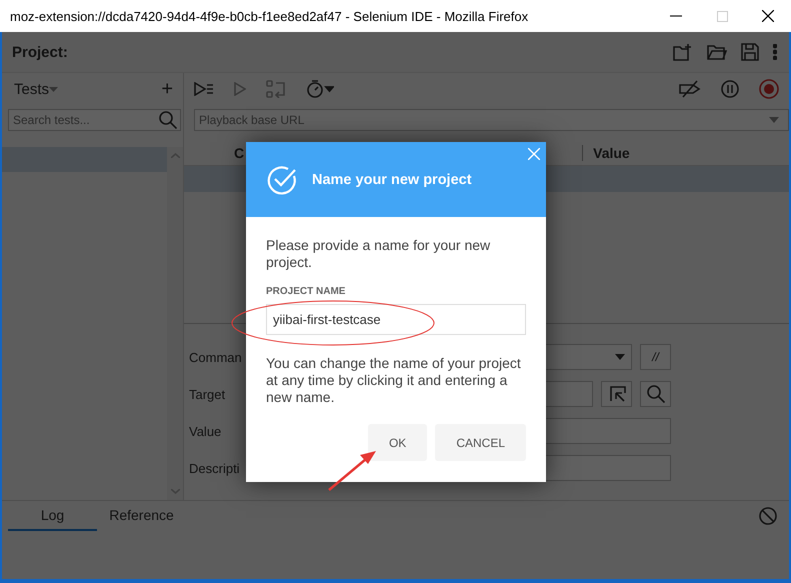  What do you see at coordinates (40, 52) in the screenshot?
I see `project-title: Project:` at bounding box center [40, 52].